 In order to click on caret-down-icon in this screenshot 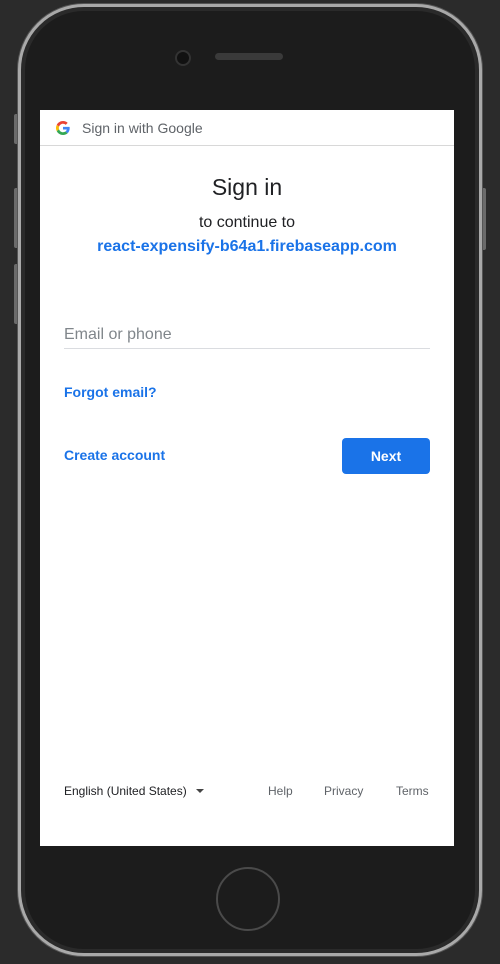, I will do `click(199, 791)`.